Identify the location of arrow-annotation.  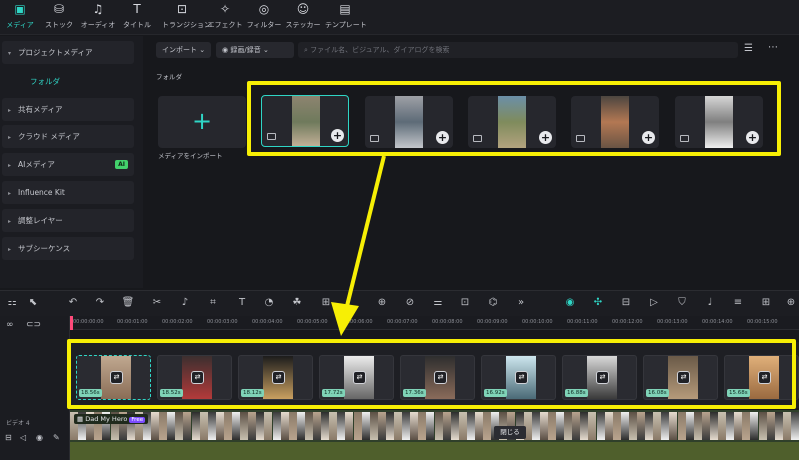
(358, 245).